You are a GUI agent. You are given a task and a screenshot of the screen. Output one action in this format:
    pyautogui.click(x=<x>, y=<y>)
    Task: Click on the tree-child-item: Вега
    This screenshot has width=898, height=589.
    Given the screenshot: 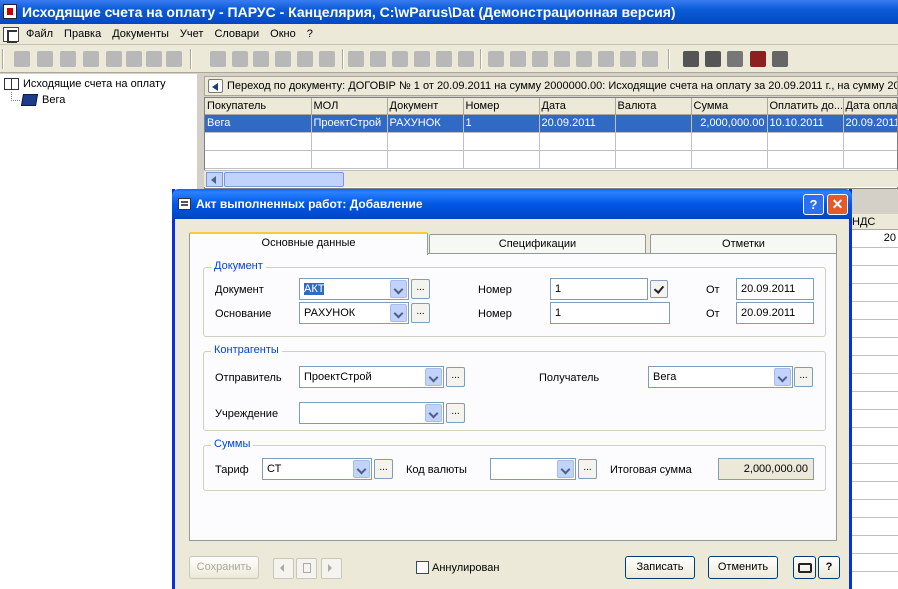 What is the action you would take?
    pyautogui.click(x=42, y=100)
    